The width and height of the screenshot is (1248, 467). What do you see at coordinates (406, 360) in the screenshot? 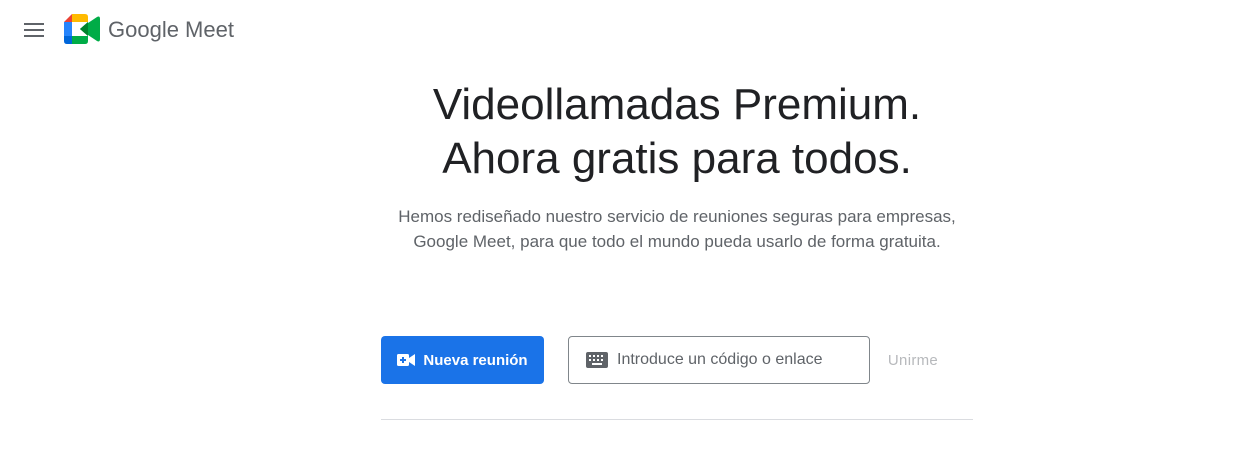
I see `video-camera-plus-icon` at bounding box center [406, 360].